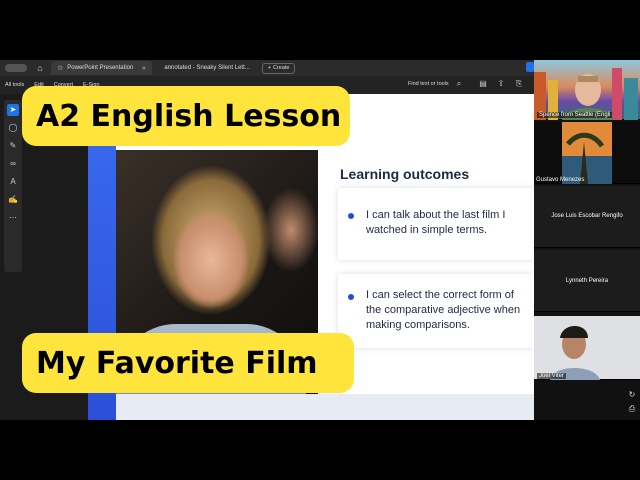  Describe the element at coordinates (320, 450) in the screenshot. I see `letterbox-bottom` at that location.